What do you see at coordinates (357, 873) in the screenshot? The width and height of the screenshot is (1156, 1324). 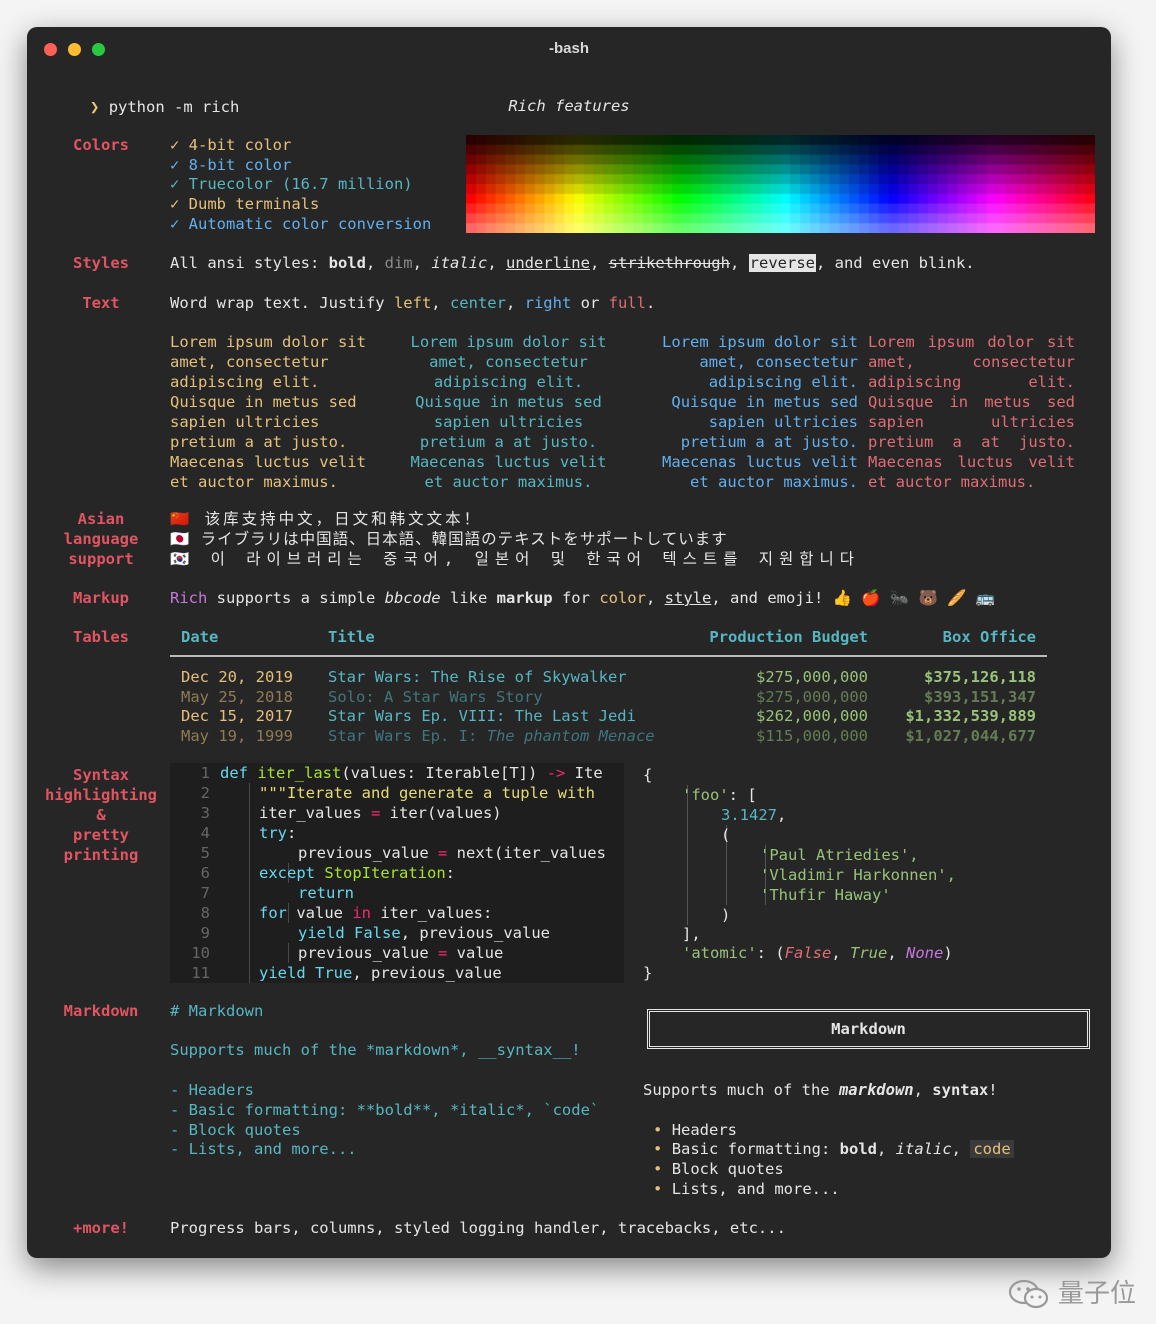 I see `code-line: except StopIteration:` at bounding box center [357, 873].